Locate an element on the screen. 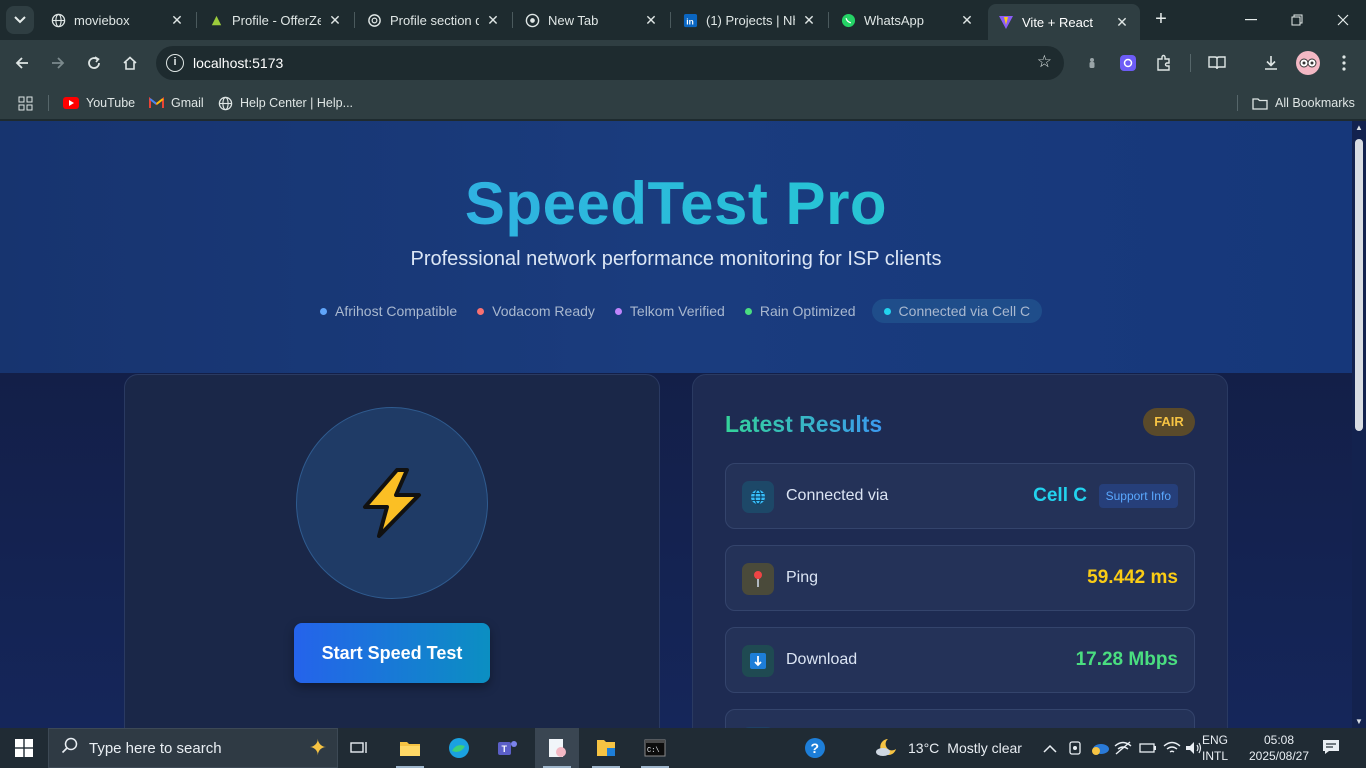  scroll-up-icon: ▲ is located at coordinates (1359, 127).